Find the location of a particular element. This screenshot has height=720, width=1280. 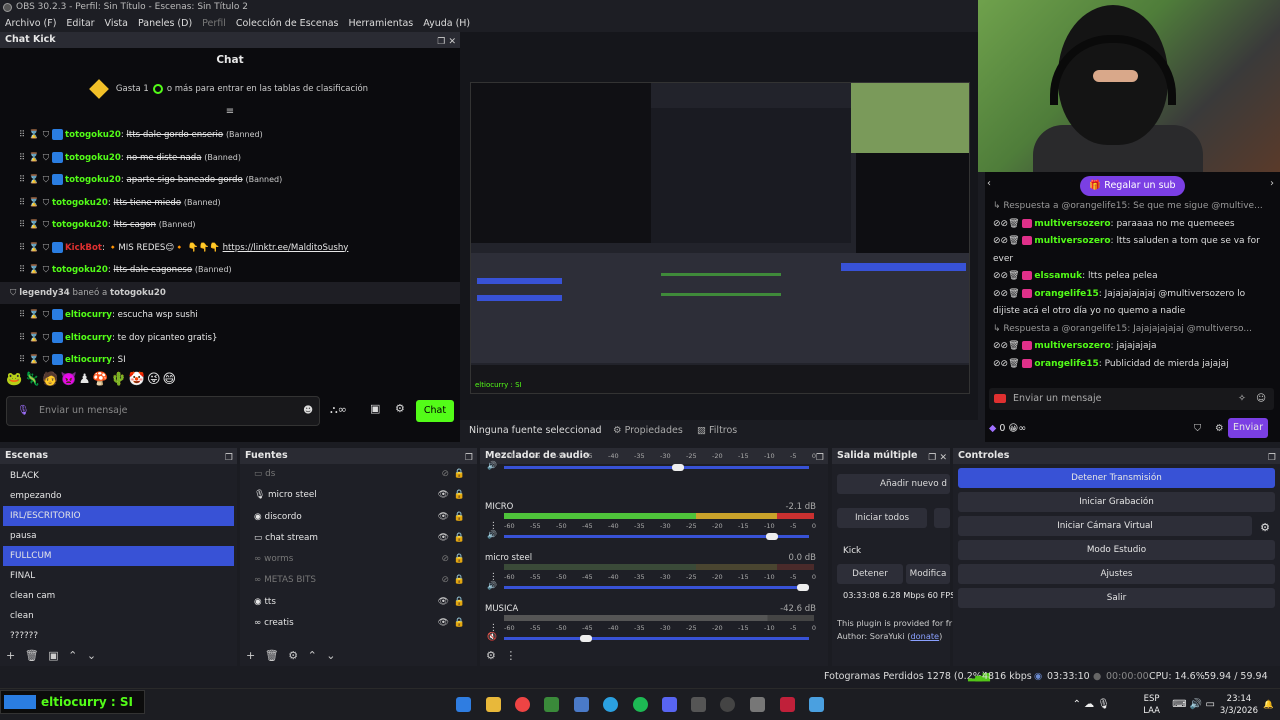

chevron-left-icon: ‹ is located at coordinates (989, 183).